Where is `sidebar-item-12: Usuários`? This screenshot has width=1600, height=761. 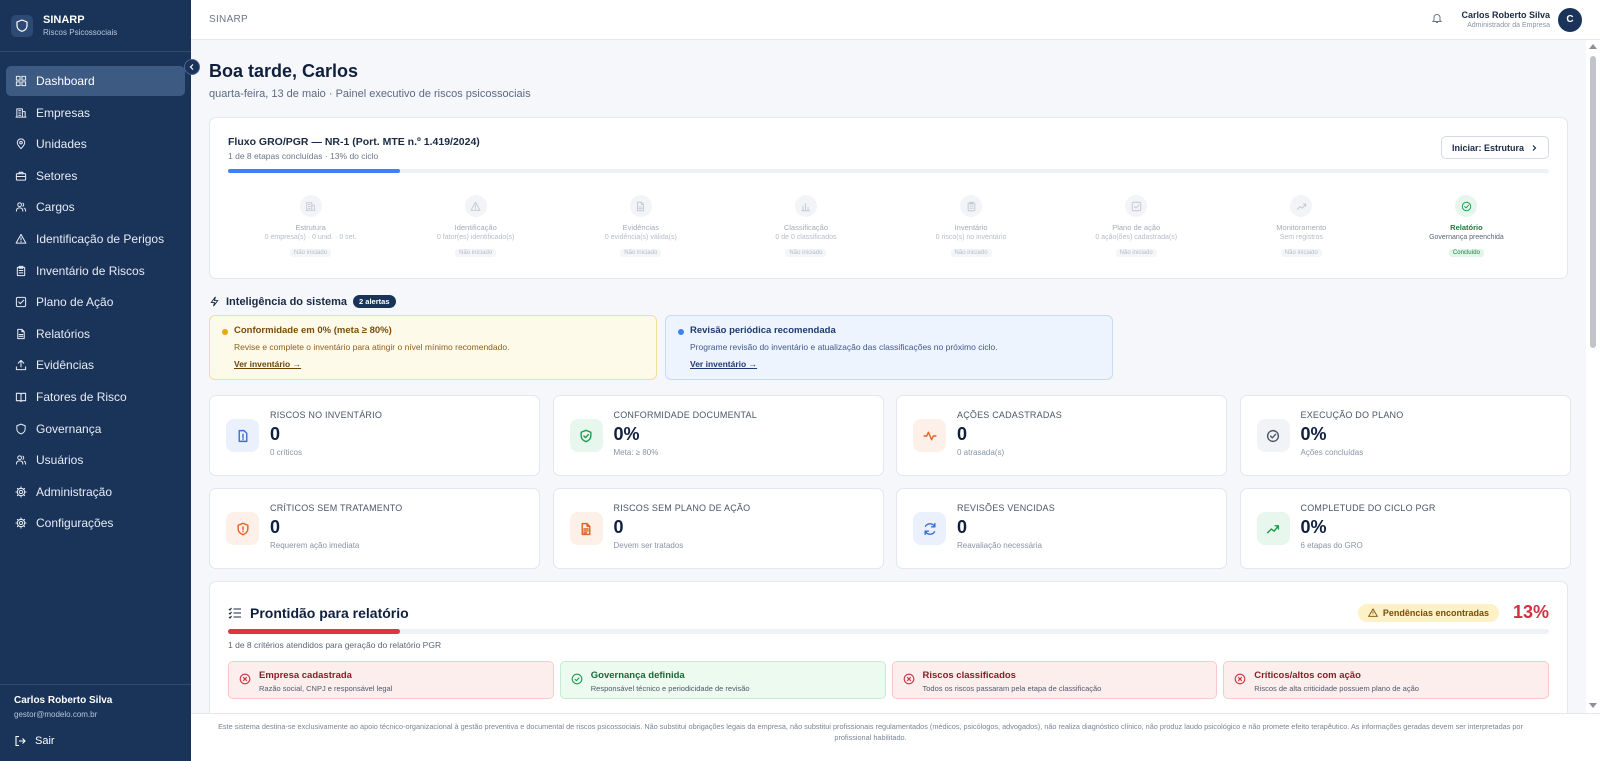 sidebar-item-12: Usuários is located at coordinates (95, 460).